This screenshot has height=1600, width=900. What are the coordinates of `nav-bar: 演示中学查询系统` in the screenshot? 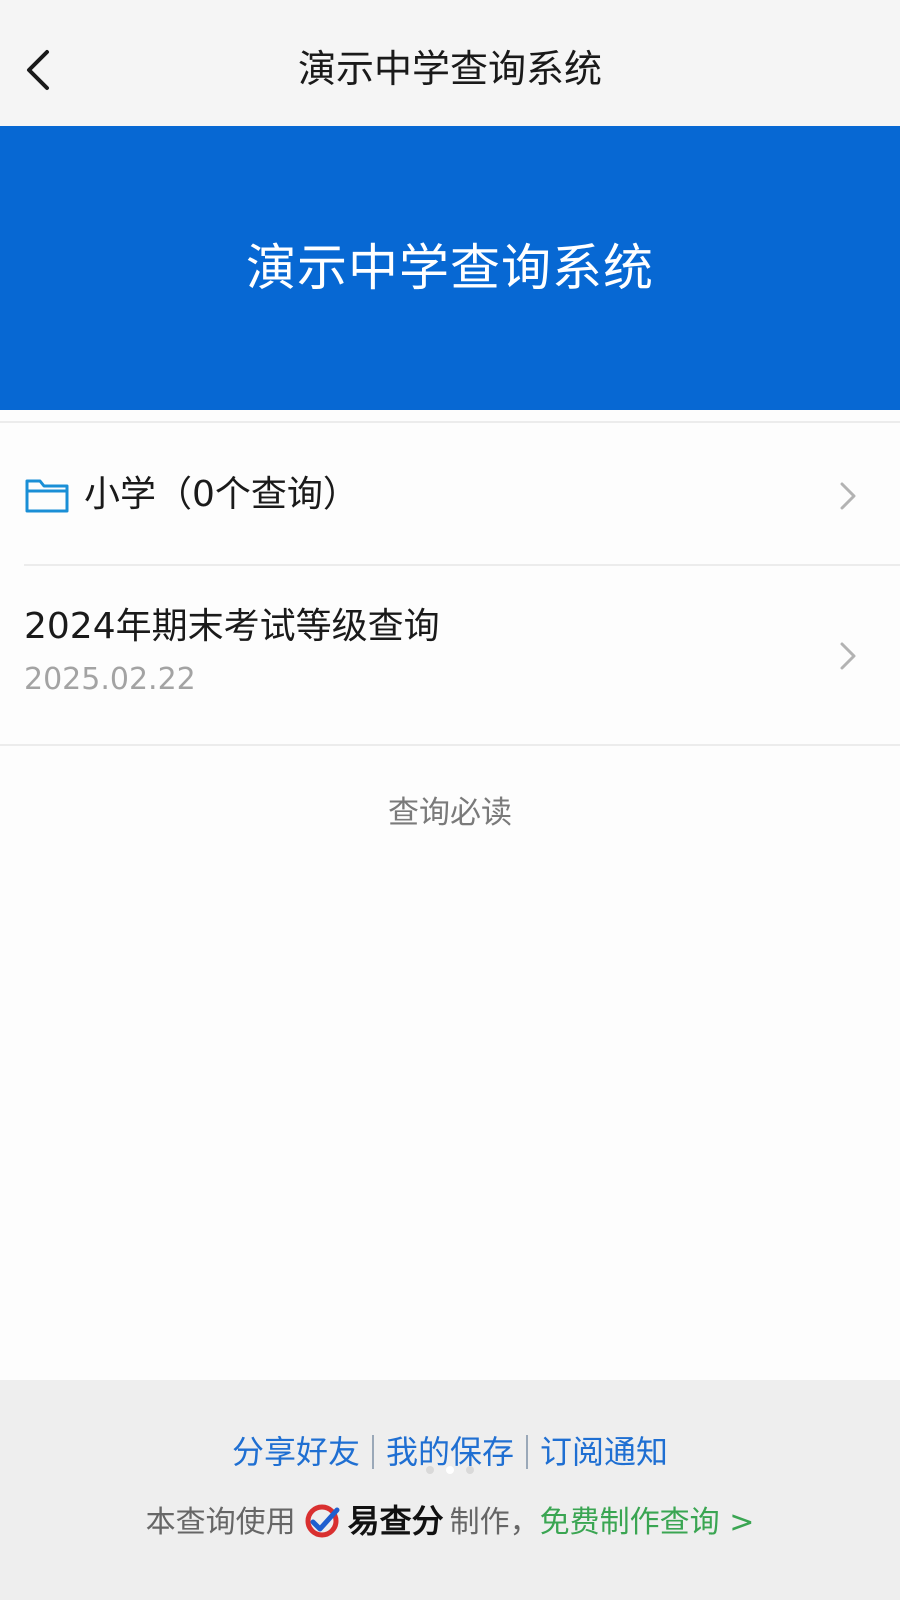 It's located at (450, 63).